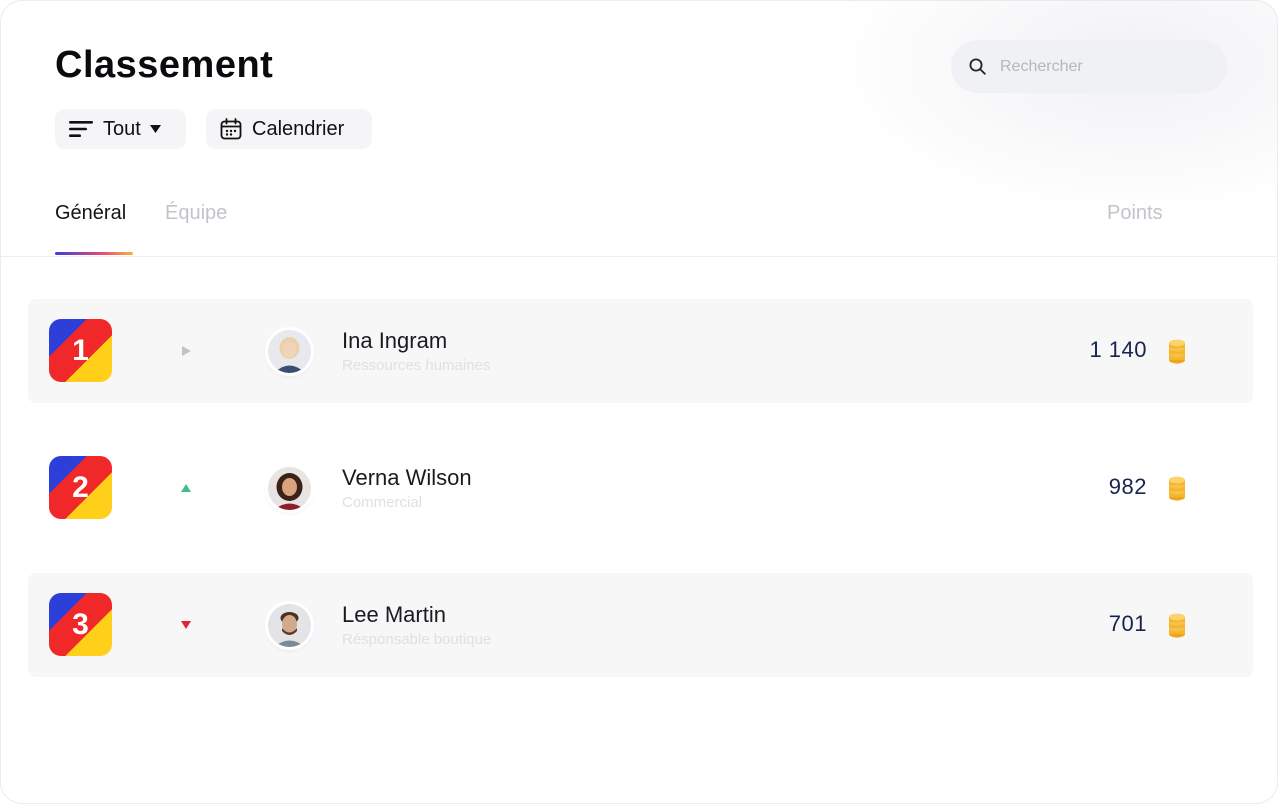  What do you see at coordinates (394, 614) in the screenshot?
I see `user-name: Lee Martin` at bounding box center [394, 614].